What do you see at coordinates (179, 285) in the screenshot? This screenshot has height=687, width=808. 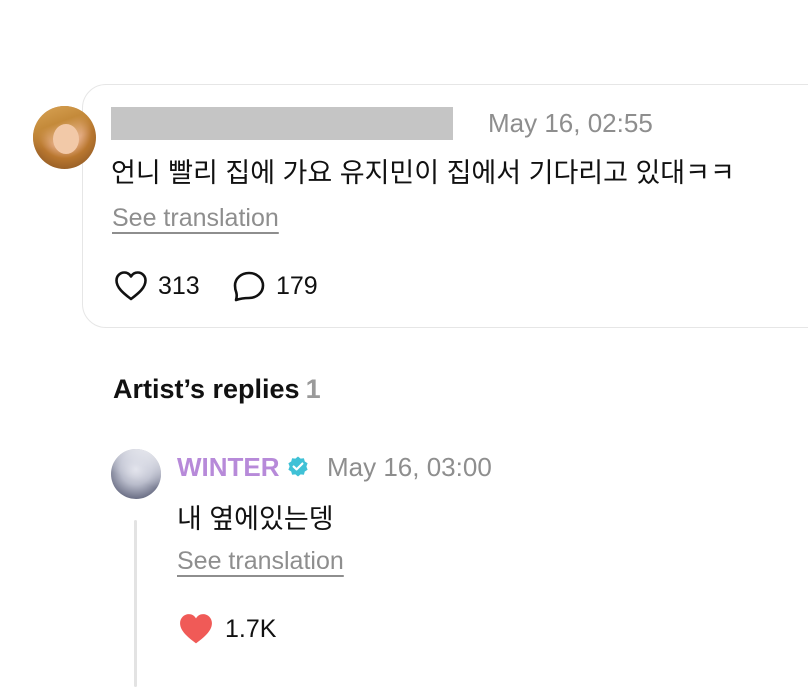 I see `post-like-count: 313` at bounding box center [179, 285].